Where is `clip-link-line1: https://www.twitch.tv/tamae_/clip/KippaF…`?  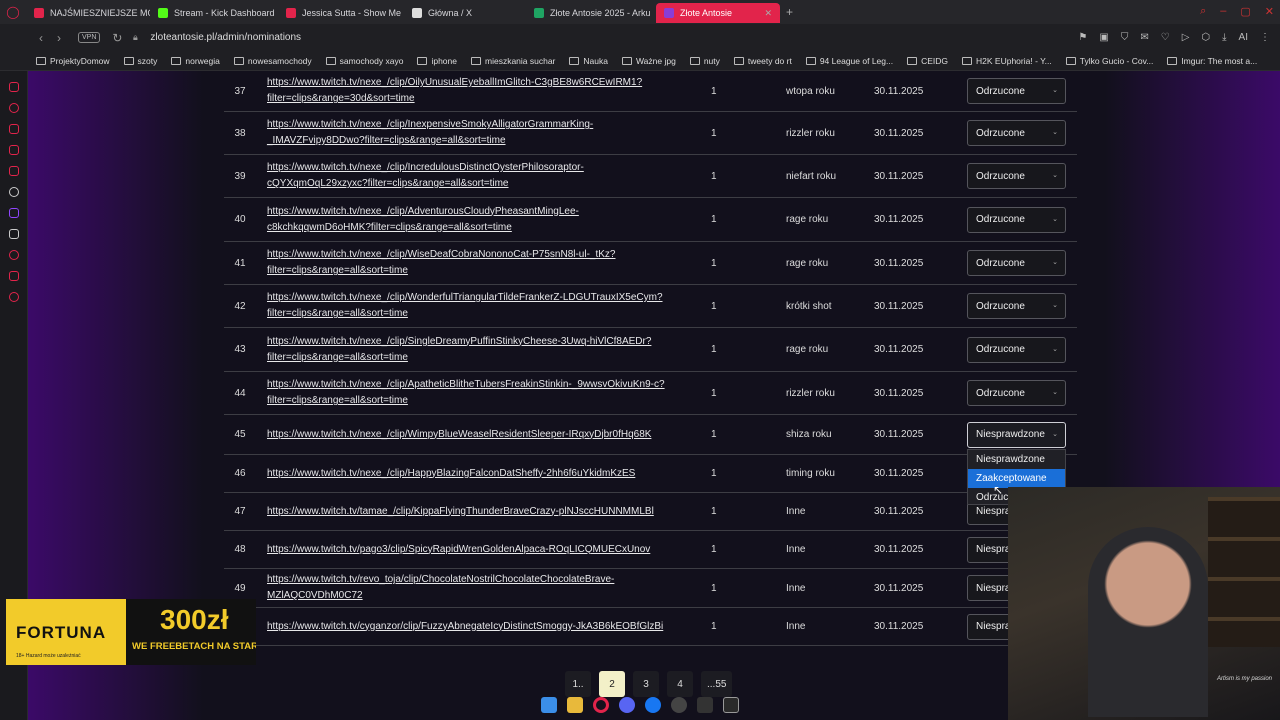
clip-link-line1: https://www.twitch.tv/tamae_/clip/KippaF… is located at coordinates (460, 512).